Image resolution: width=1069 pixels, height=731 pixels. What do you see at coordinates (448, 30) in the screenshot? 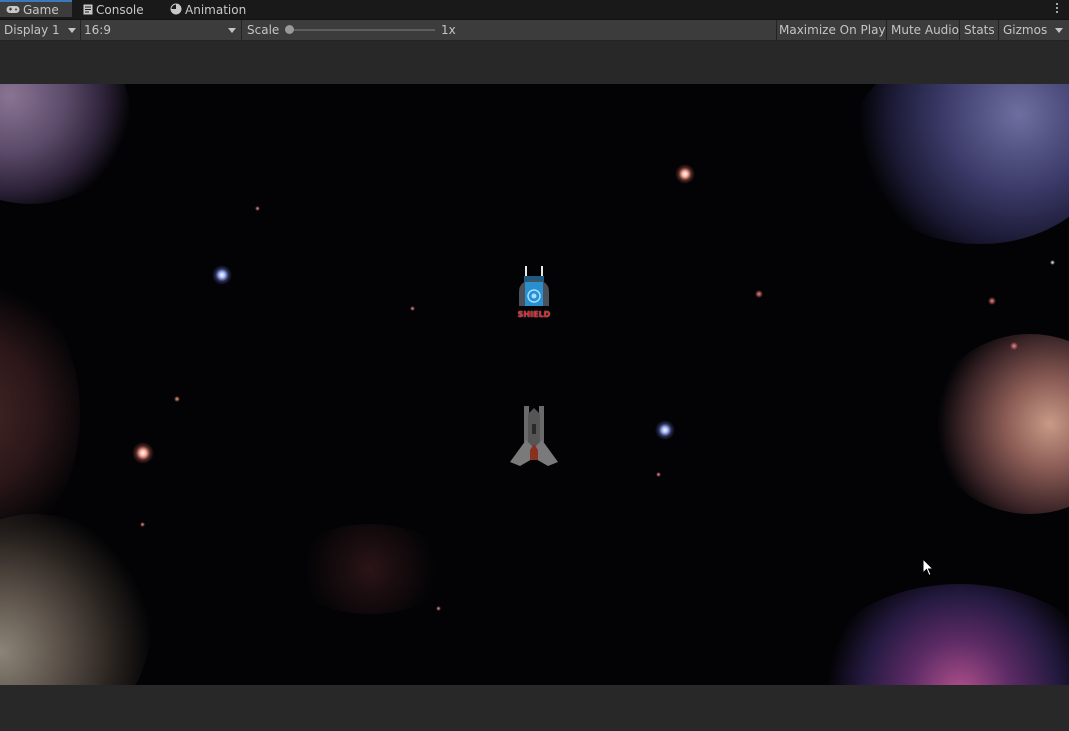
I see `scale-value: 1x` at bounding box center [448, 30].